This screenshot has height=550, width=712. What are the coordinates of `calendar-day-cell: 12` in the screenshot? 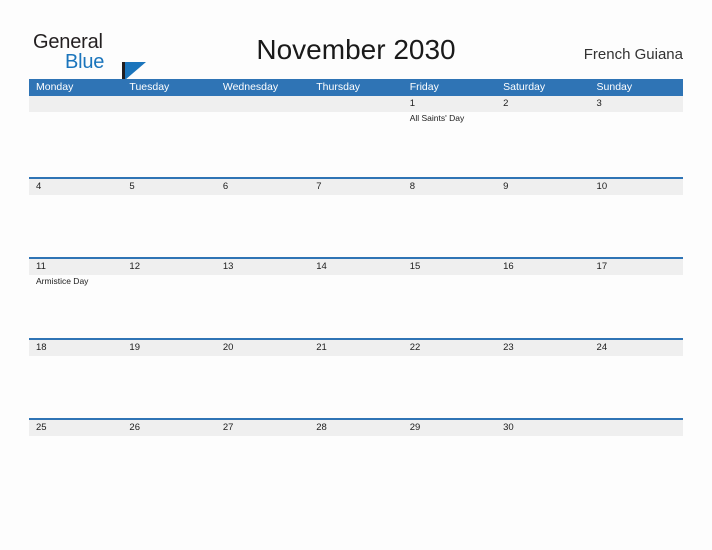 It's located at (168, 298).